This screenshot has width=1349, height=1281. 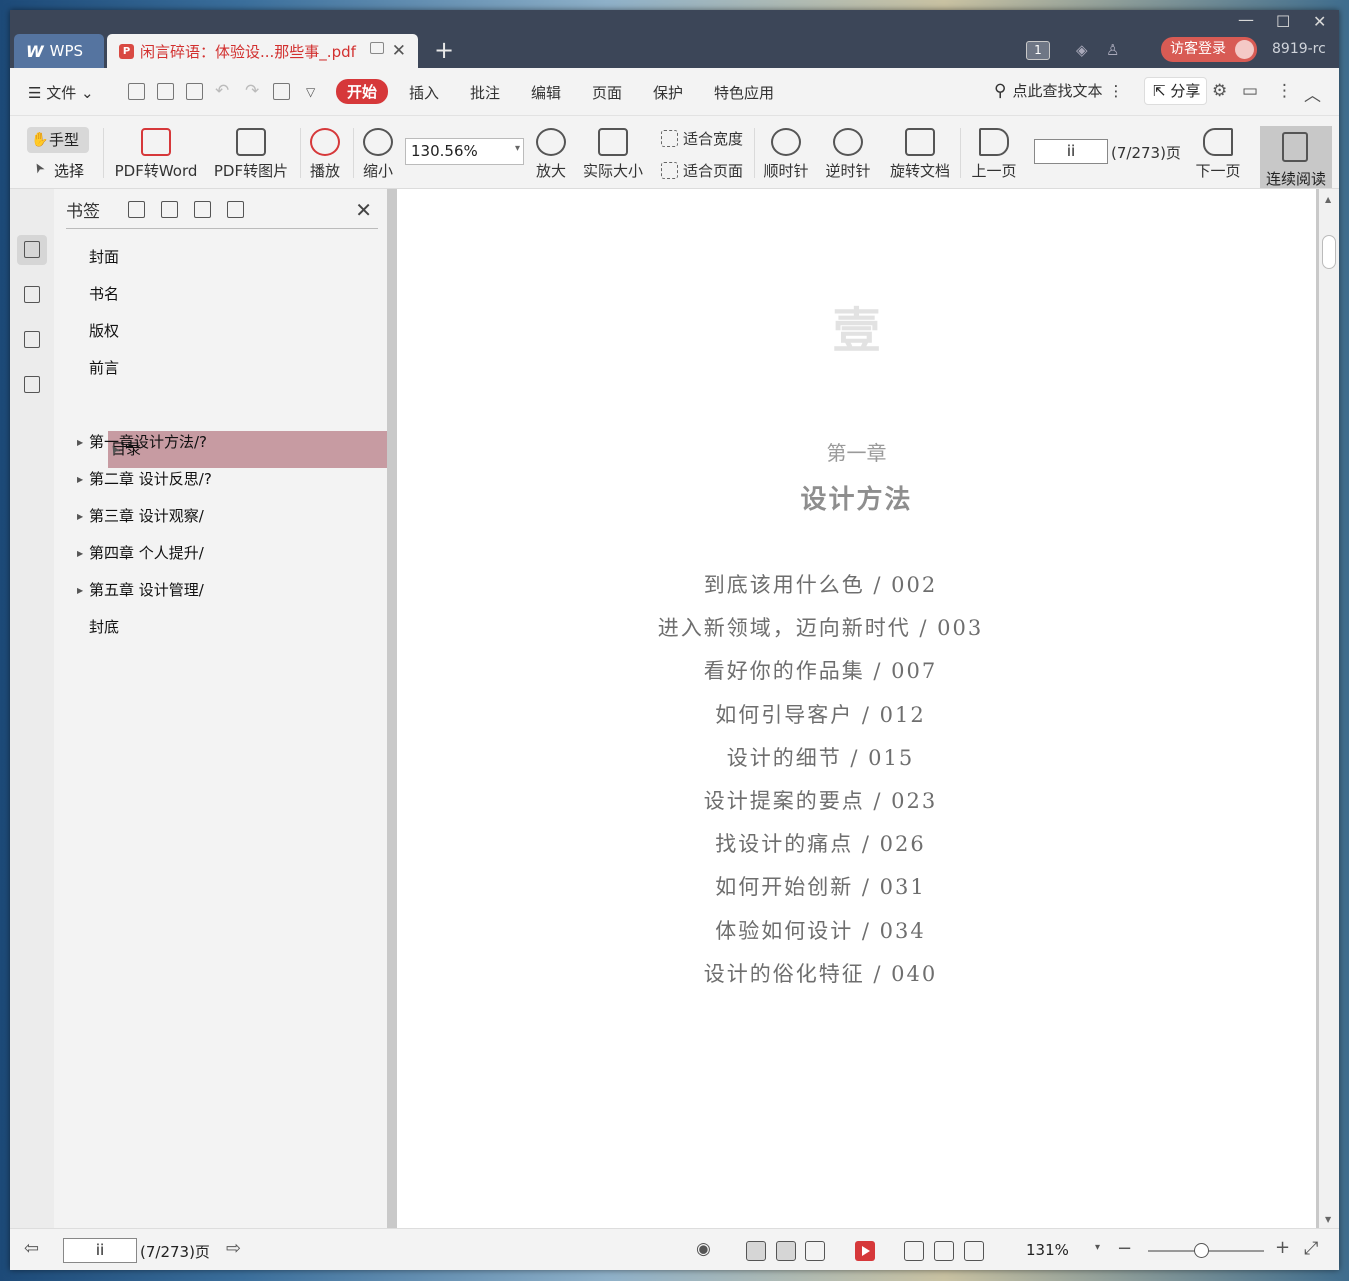 What do you see at coordinates (222, 331) in the screenshot?
I see `bookmark-item: 版权` at bounding box center [222, 331].